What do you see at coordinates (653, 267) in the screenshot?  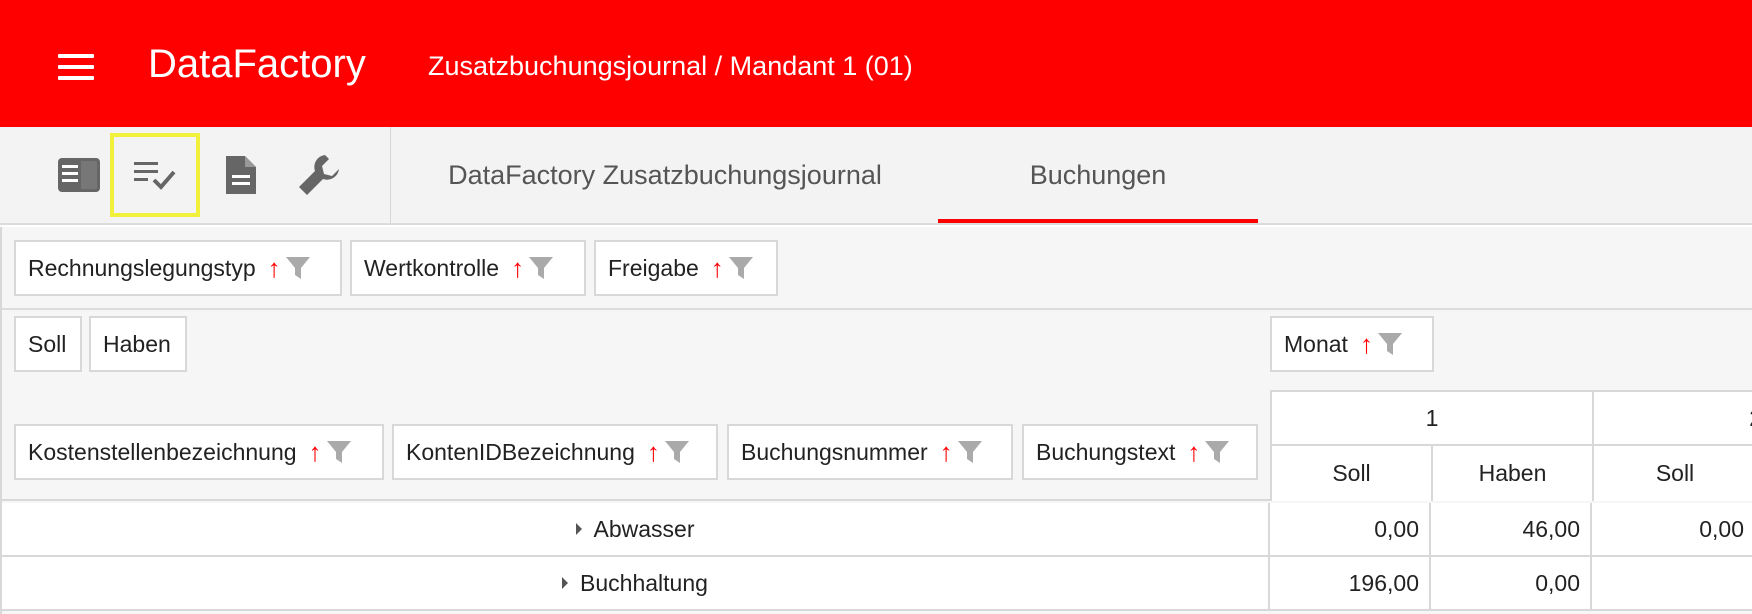 I see `field-label: Freigabe` at bounding box center [653, 267].